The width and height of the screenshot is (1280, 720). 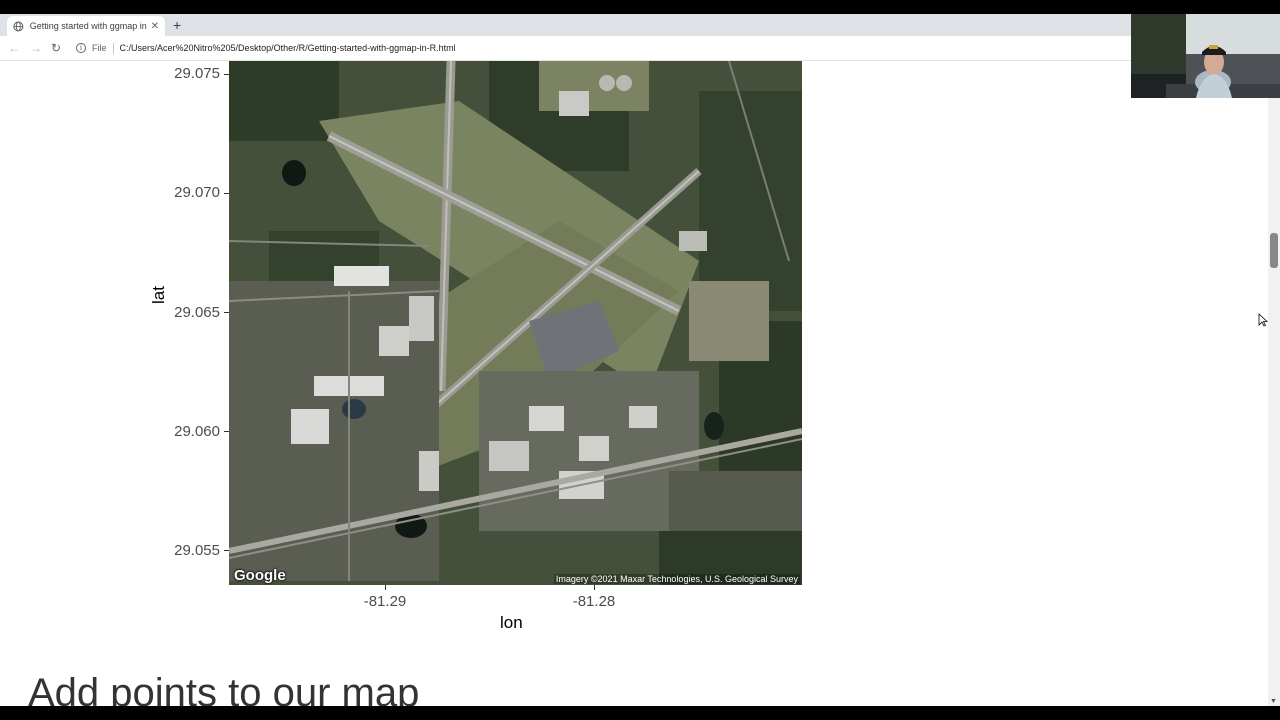 What do you see at coordinates (565, 25) in the screenshot?
I see `tab-strip: Getting started with ggmap in R ✕ +` at bounding box center [565, 25].